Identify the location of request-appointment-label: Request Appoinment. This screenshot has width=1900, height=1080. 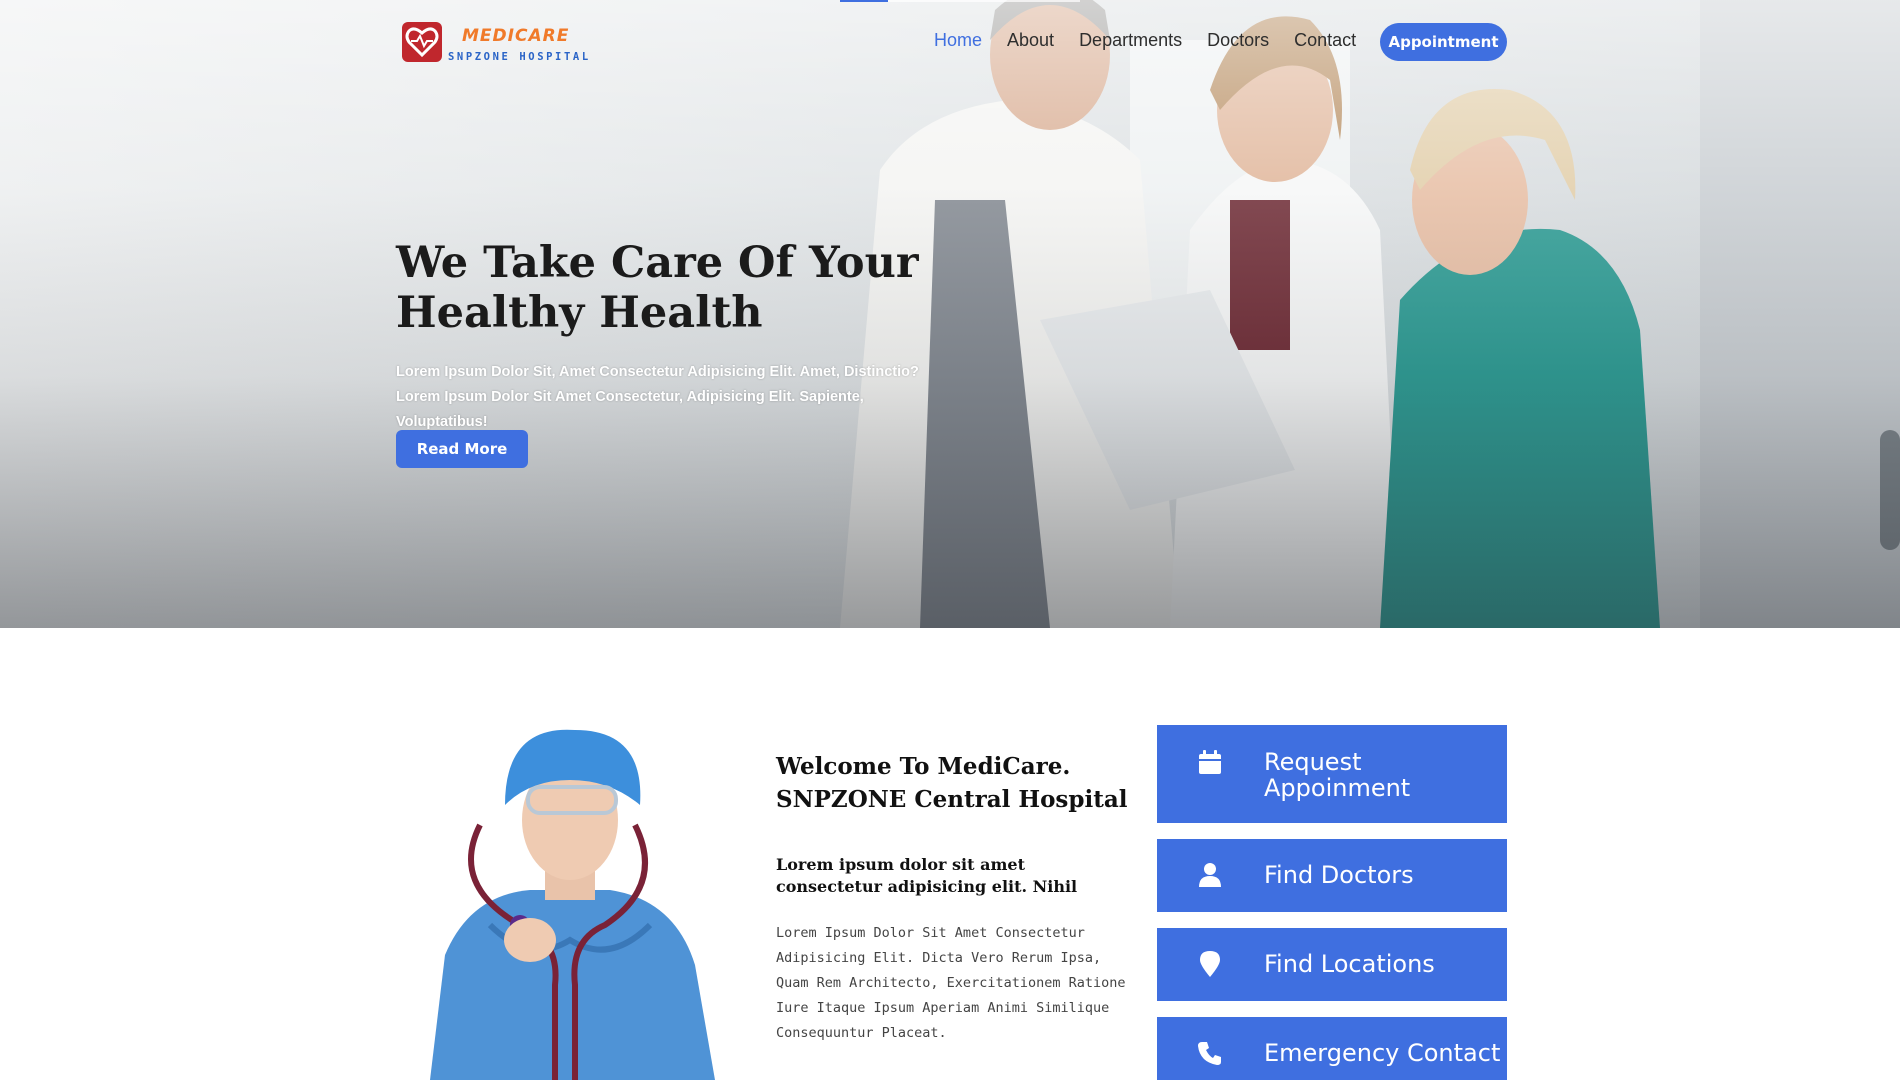
(1337, 775).